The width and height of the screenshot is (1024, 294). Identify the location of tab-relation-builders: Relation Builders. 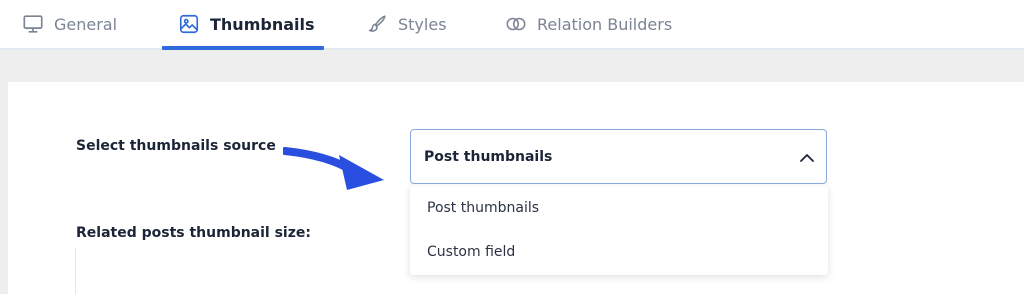
(588, 24).